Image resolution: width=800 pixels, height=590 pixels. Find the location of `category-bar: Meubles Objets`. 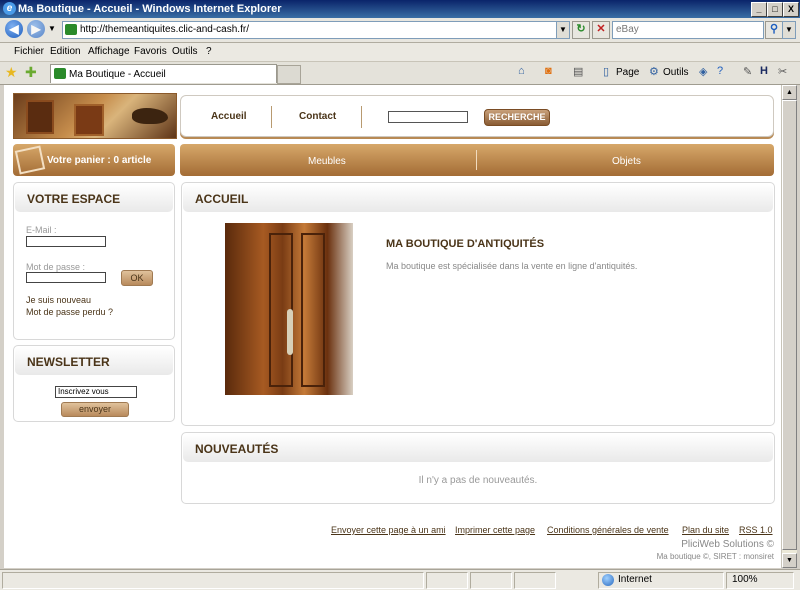

category-bar: Meubles Objets is located at coordinates (477, 160).